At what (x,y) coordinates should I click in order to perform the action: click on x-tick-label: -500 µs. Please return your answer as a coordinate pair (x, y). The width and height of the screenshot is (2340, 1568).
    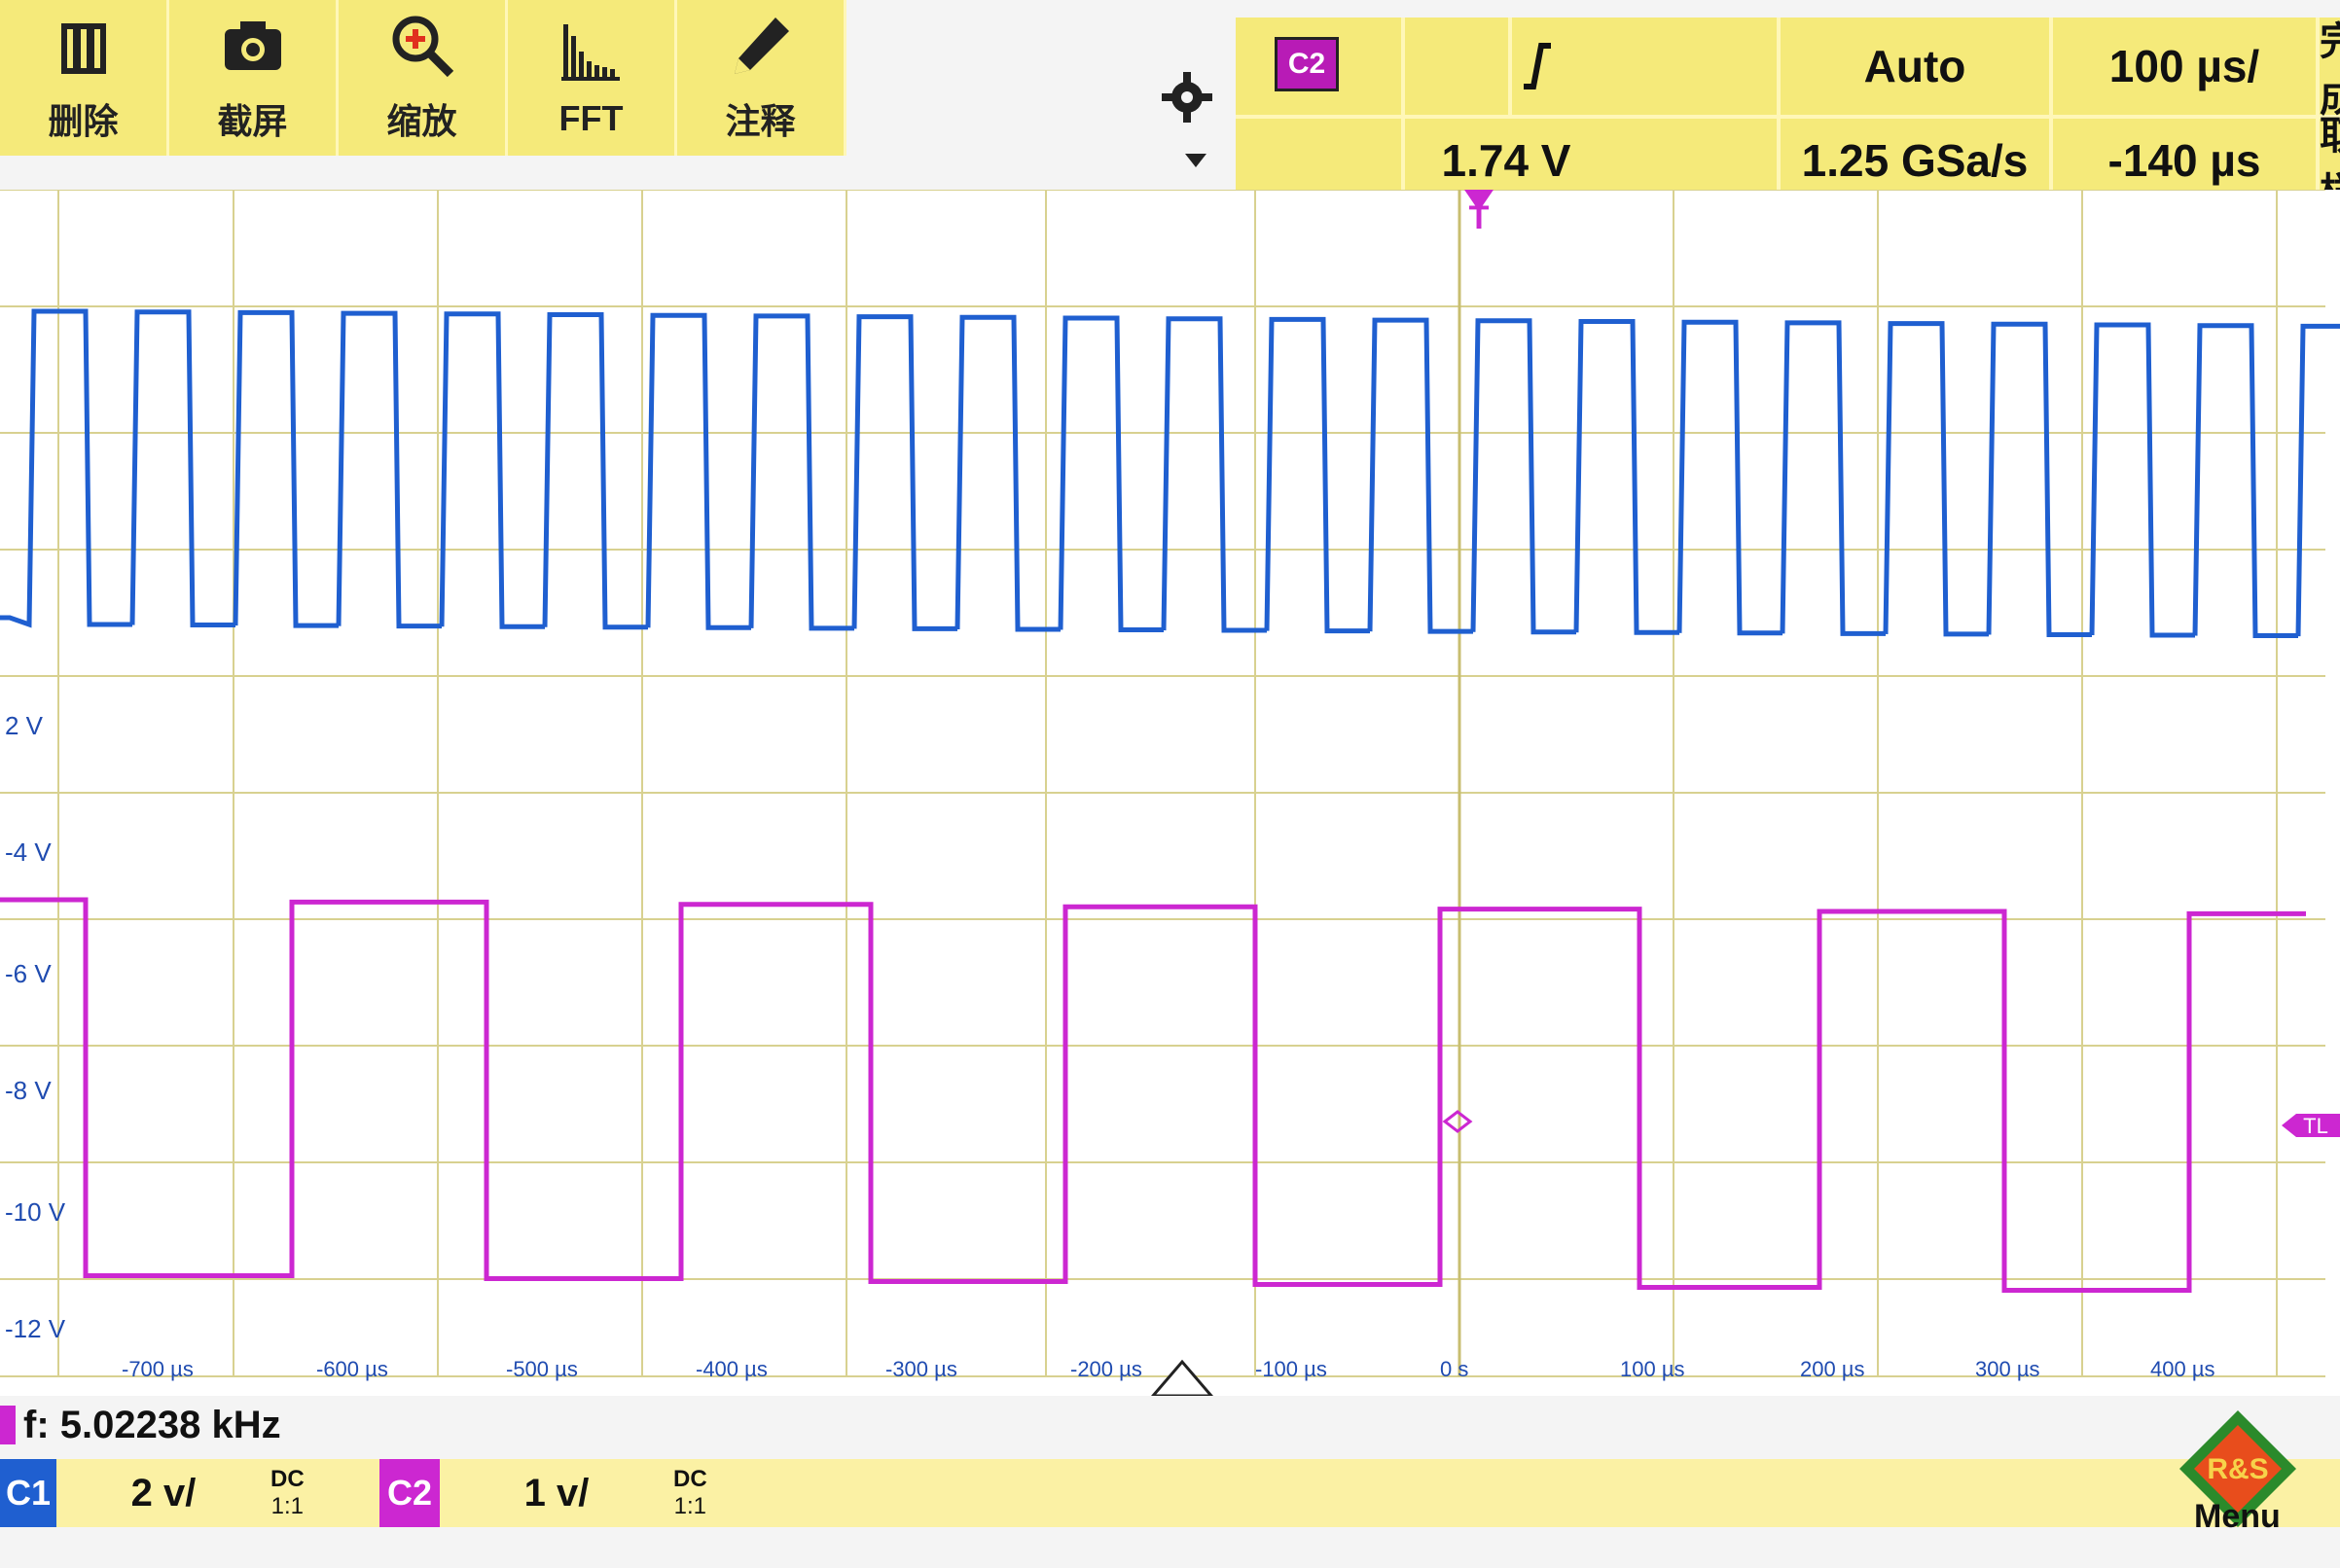
    Looking at the image, I should click on (542, 1369).